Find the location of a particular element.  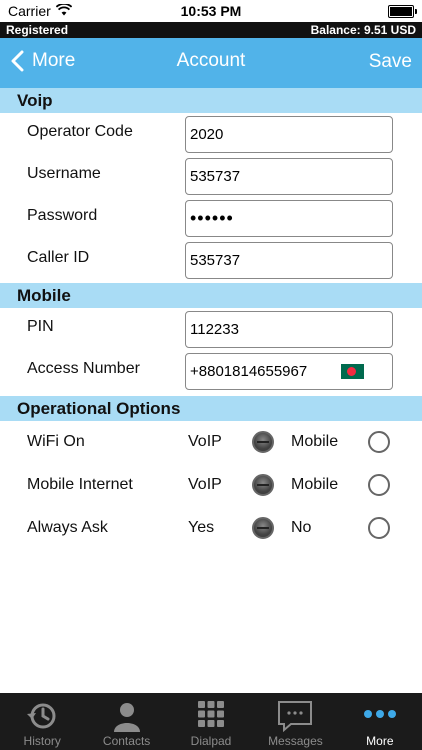

tab-label: Dialpad is located at coordinates (211, 741).